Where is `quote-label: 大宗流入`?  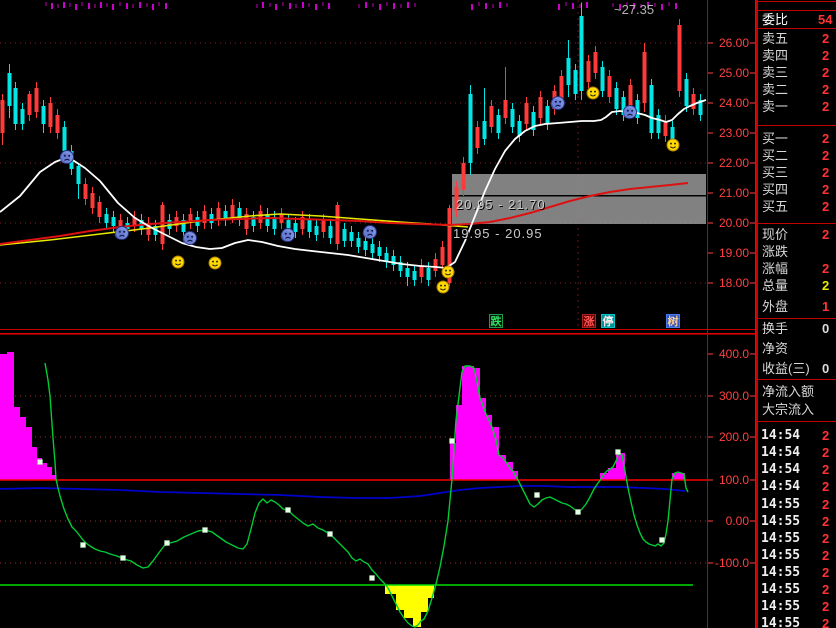 quote-label: 大宗流入 is located at coordinates (788, 409).